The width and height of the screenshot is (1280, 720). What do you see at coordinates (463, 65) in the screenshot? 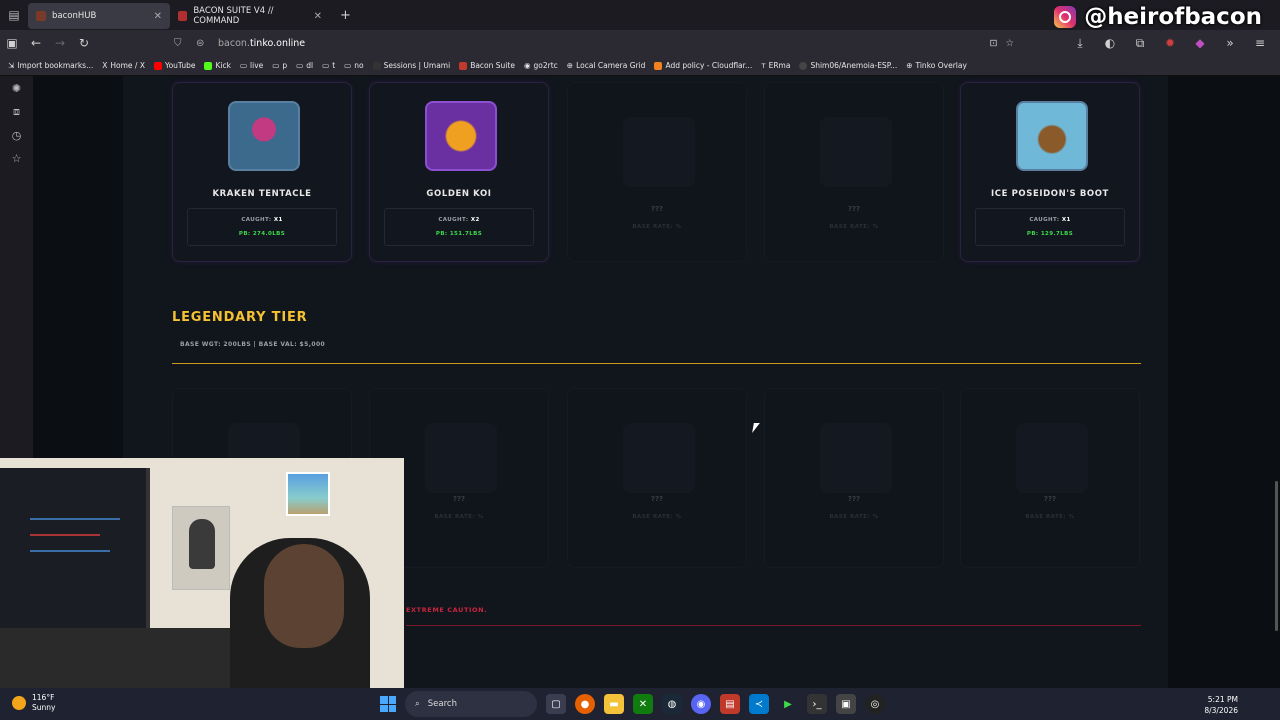
I see `bacon-icon` at bounding box center [463, 65].